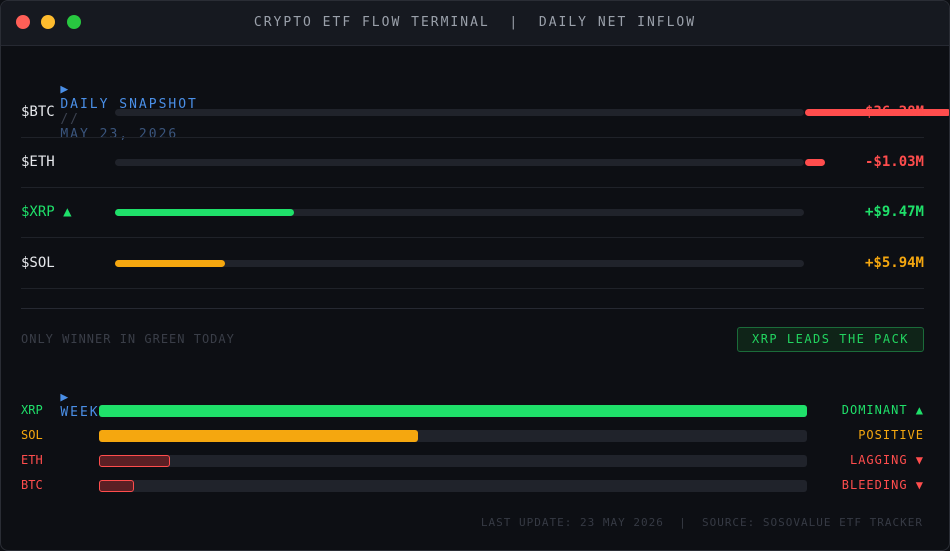 This screenshot has height=551, width=950. What do you see at coordinates (128, 339) in the screenshot?
I see `winner-note: ONLY WINNER IN GREEN TODAY` at bounding box center [128, 339].